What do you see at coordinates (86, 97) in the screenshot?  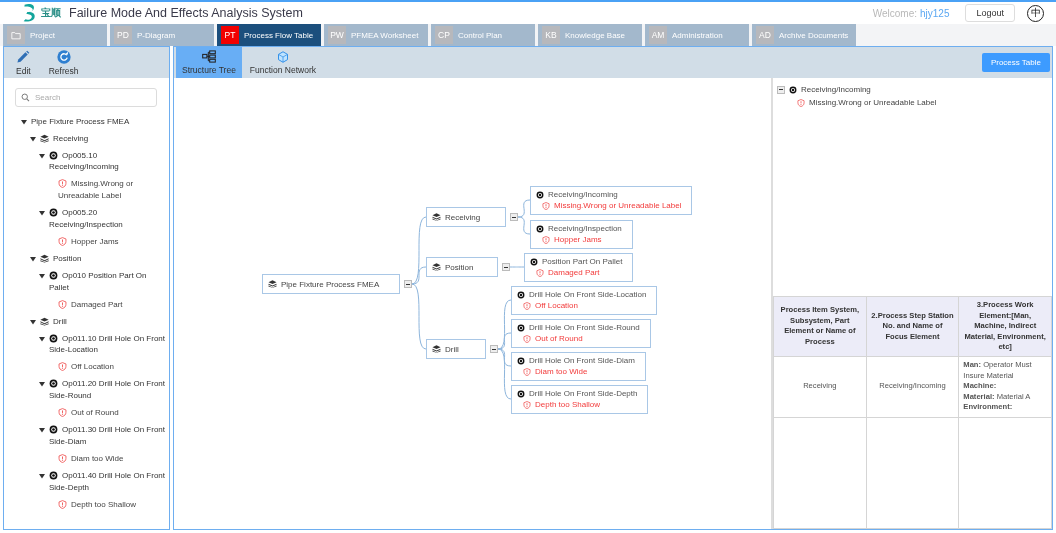 I see `search-field: Search` at bounding box center [86, 97].